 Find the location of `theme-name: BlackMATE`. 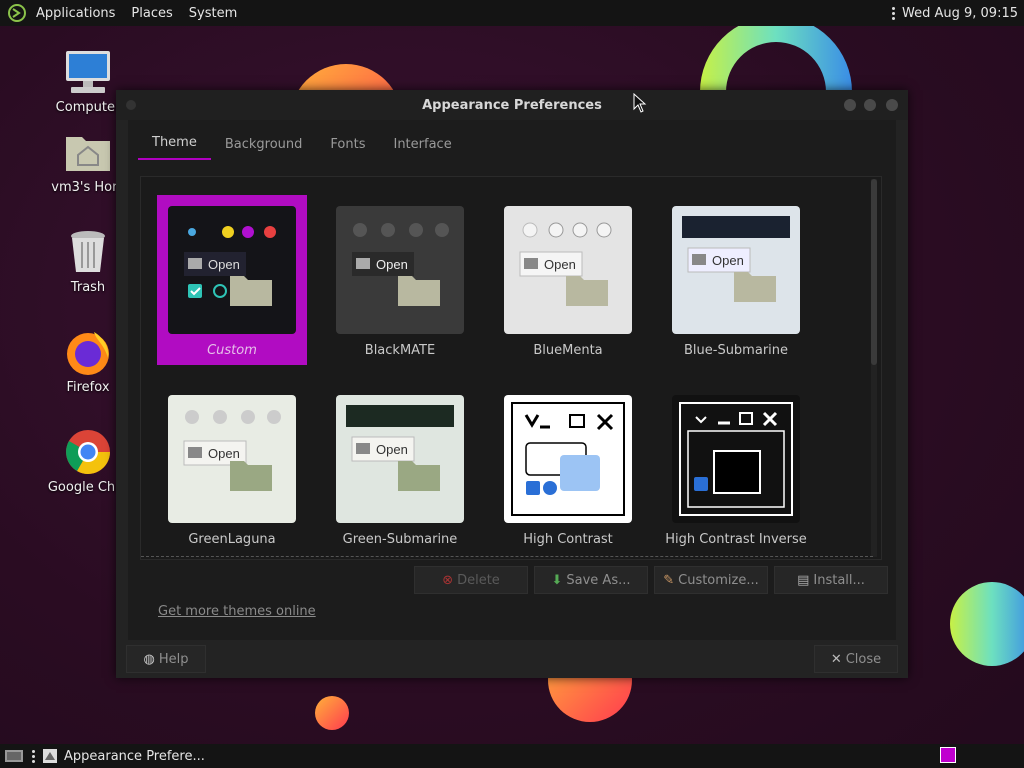

theme-name: BlackMATE is located at coordinates (400, 350).